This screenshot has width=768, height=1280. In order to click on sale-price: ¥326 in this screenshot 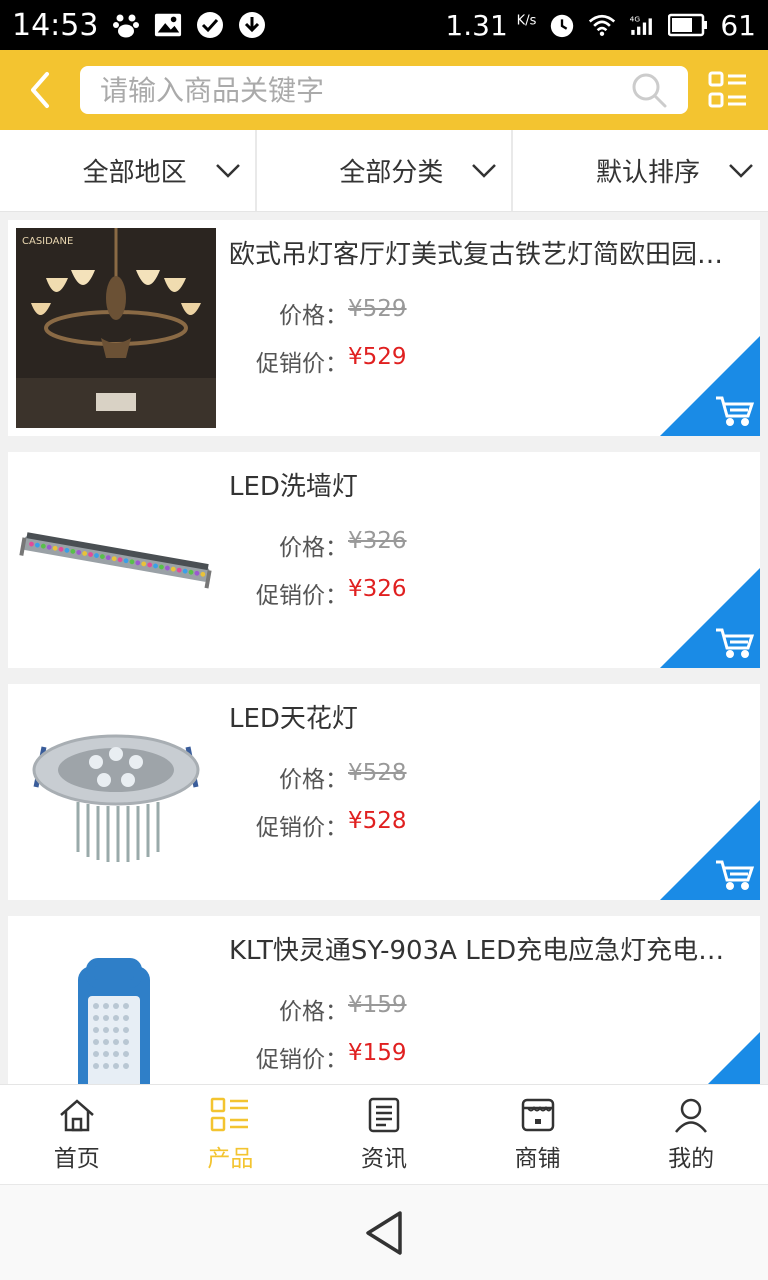, I will do `click(377, 589)`.